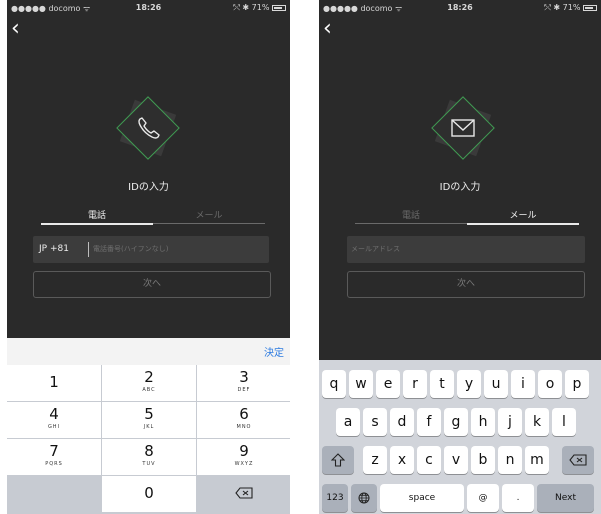  What do you see at coordinates (422, 498) in the screenshot?
I see `space-key: space` at bounding box center [422, 498].